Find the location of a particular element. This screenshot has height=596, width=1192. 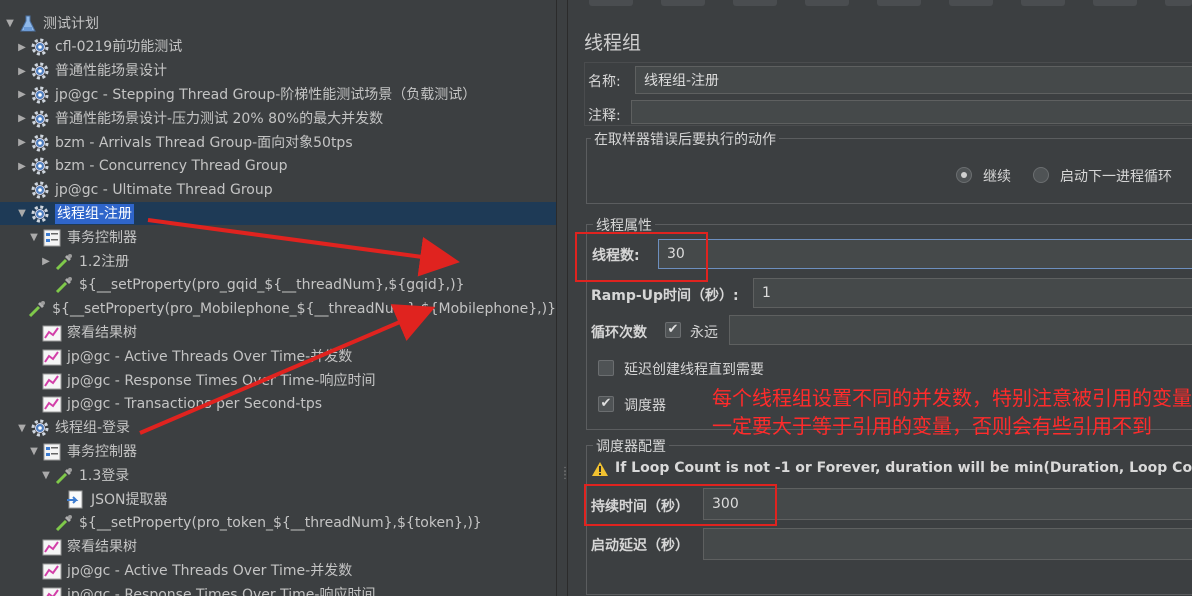

tree-item: ▶ 1.2注册 is located at coordinates (278, 261).